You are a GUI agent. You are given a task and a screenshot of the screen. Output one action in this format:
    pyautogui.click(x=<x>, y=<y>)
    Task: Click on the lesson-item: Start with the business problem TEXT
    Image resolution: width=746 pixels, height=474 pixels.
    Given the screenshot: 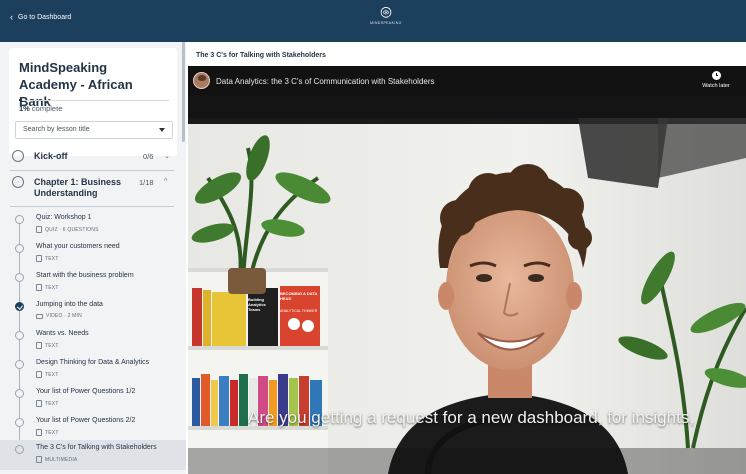 What is the action you would take?
    pyautogui.click(x=93, y=282)
    